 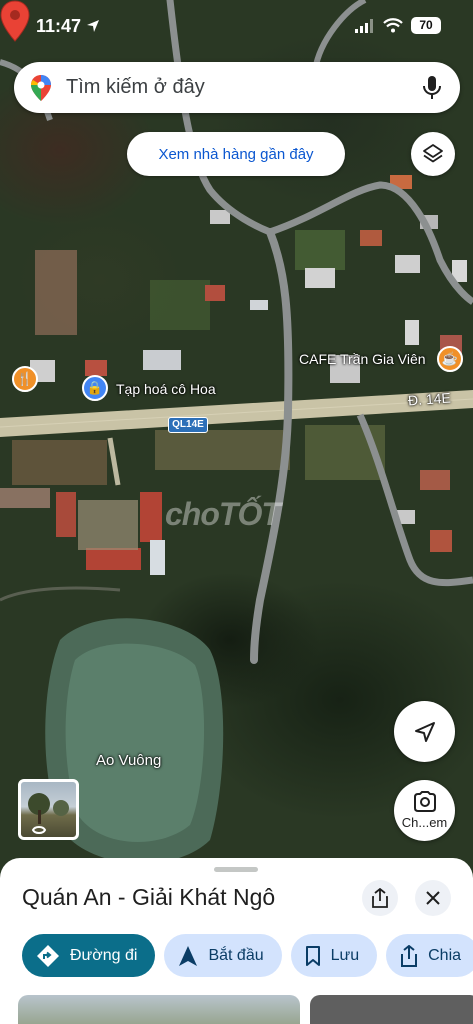 I want to click on share-button, so click(x=380, y=898).